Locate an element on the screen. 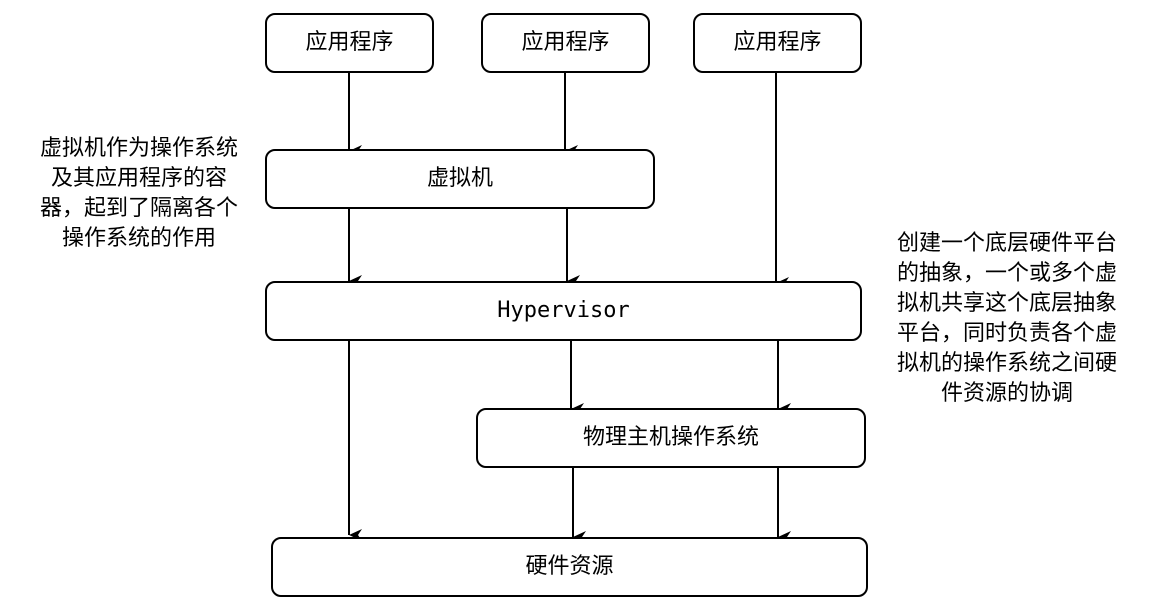 This screenshot has height=610, width=1152. host-os-box: 物理主机操作系统 is located at coordinates (671, 438).